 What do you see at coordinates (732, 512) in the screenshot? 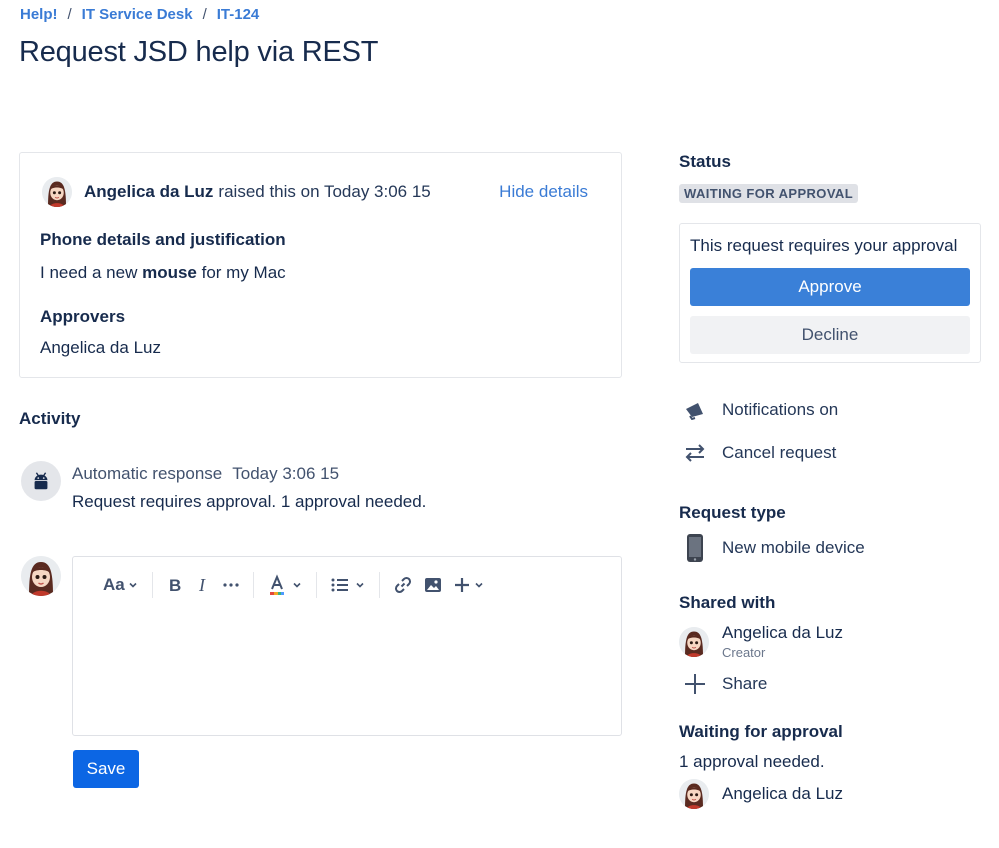
I see `request-type-label: Request type` at bounding box center [732, 512].